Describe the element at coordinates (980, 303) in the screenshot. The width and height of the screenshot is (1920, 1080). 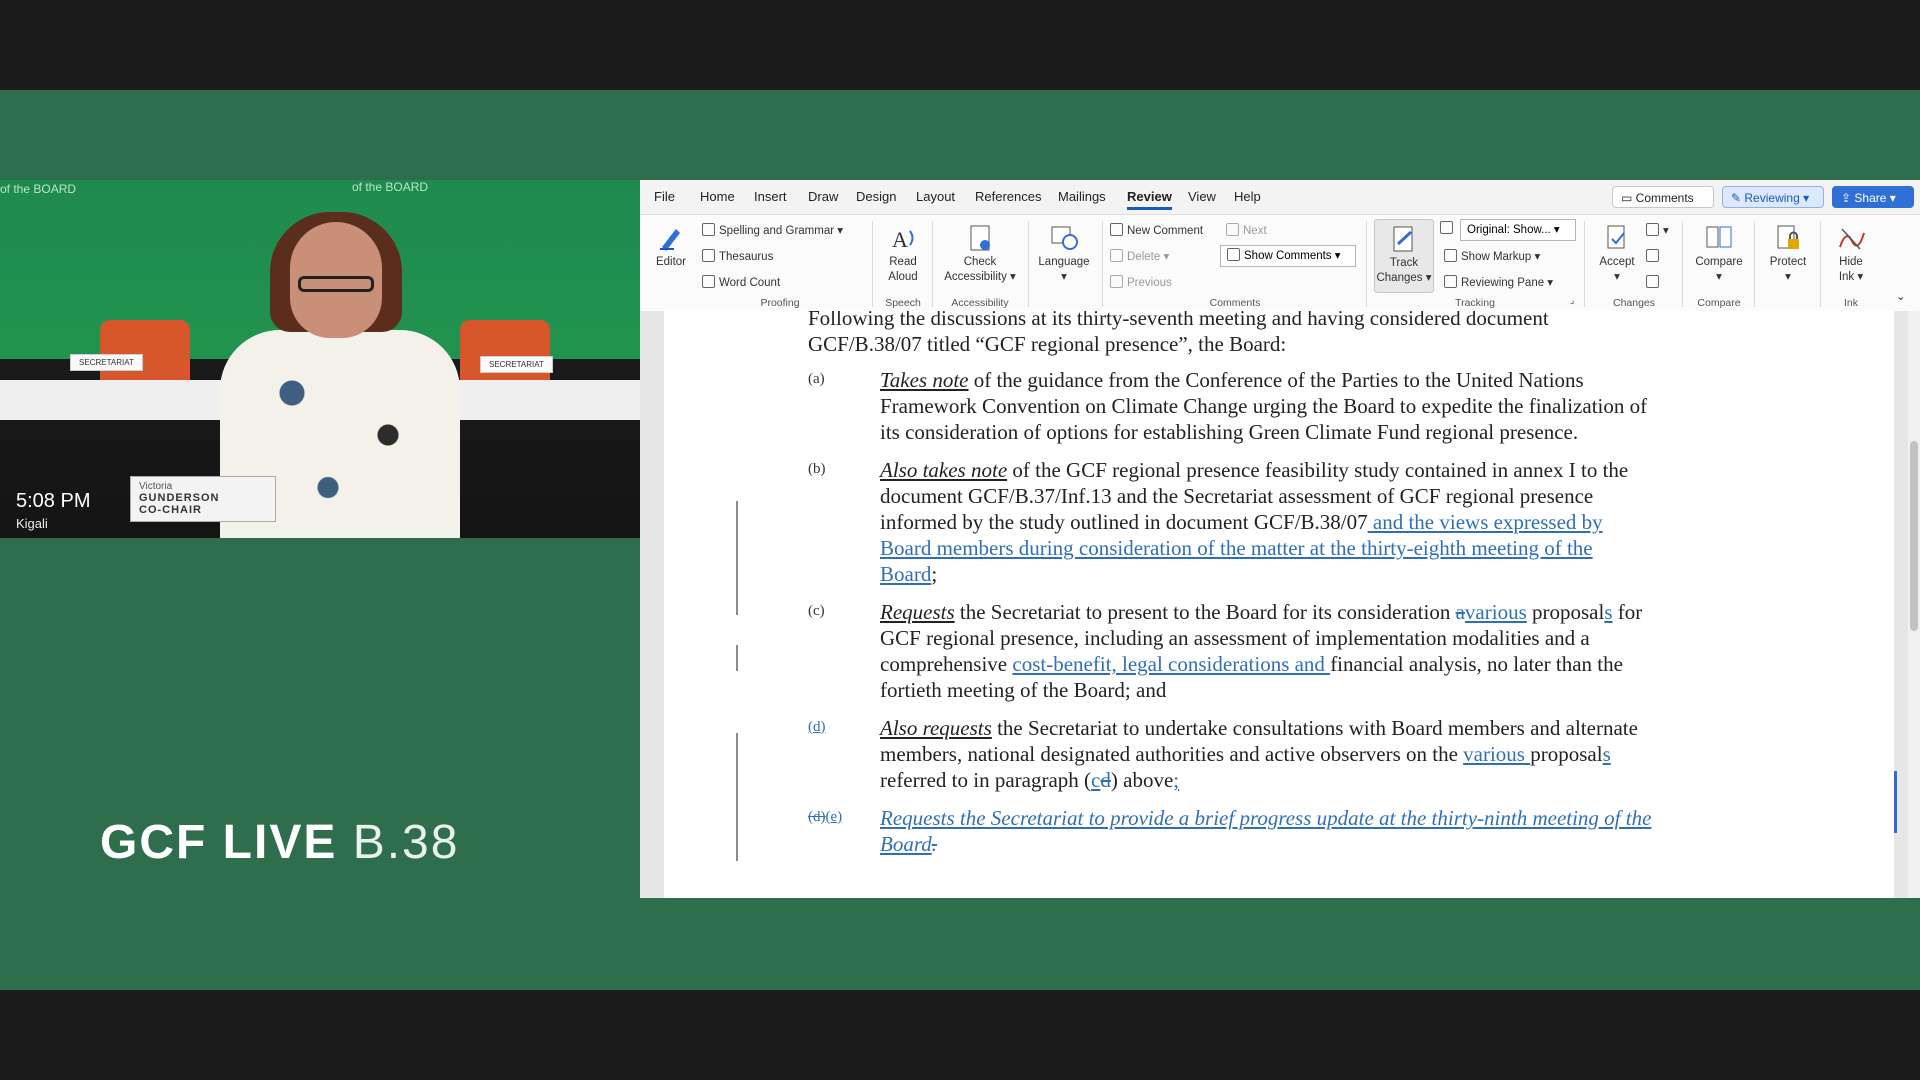
I see `group-label-accessibility: Accessibility` at that location.